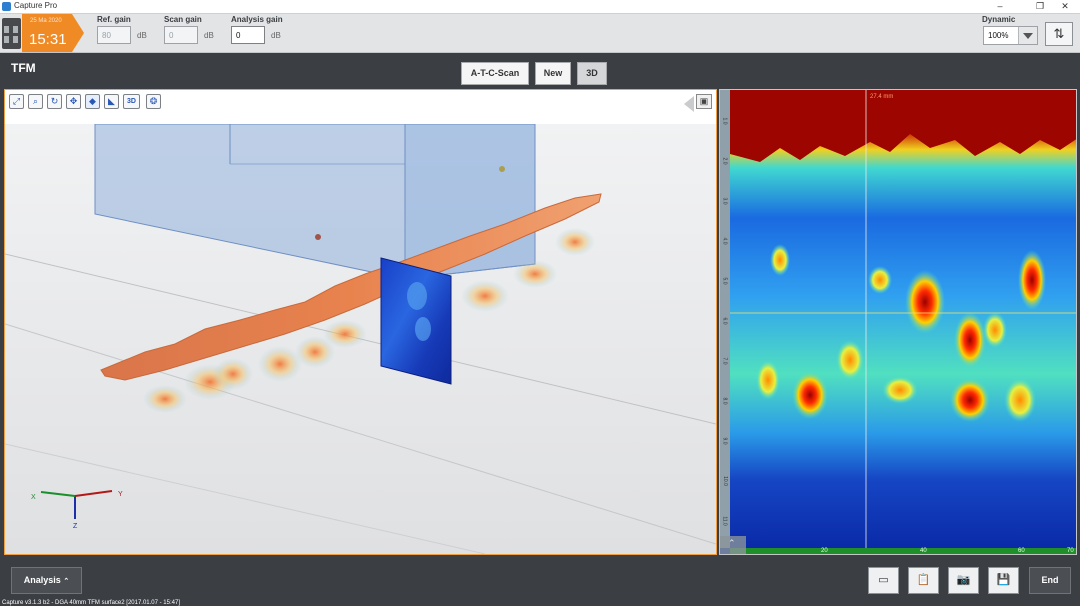 The image size is (1080, 606). I want to click on dynamic-select: 100%, so click(1010, 35).